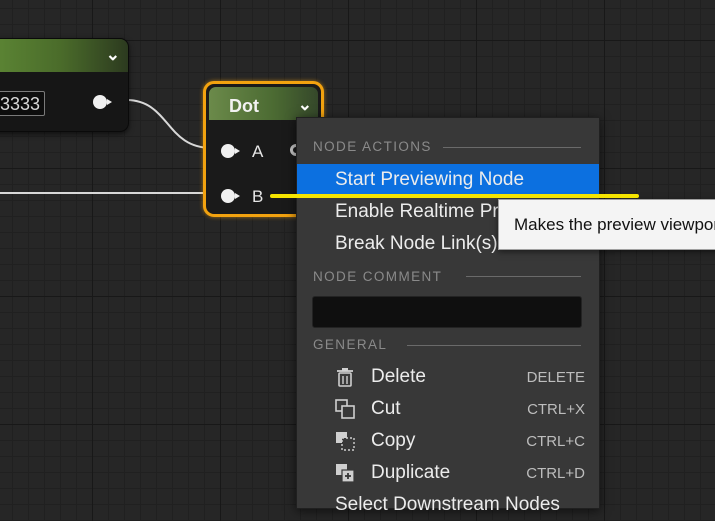 Image resolution: width=715 pixels, height=521 pixels. I want to click on section-header-node-comment: NODE COMMENT, so click(378, 276).